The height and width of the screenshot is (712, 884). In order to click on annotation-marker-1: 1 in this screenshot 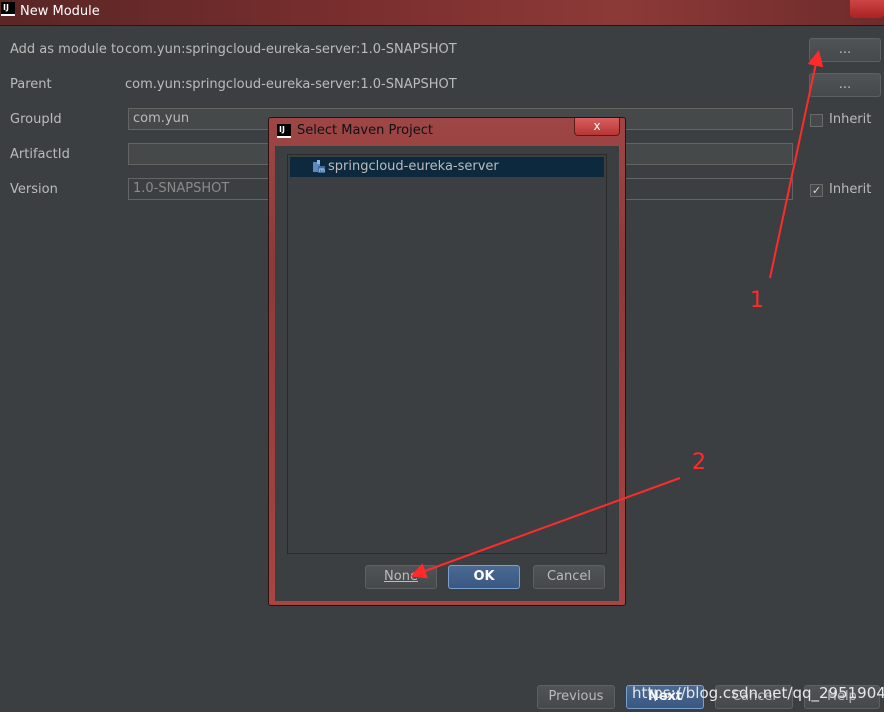, I will do `click(757, 300)`.